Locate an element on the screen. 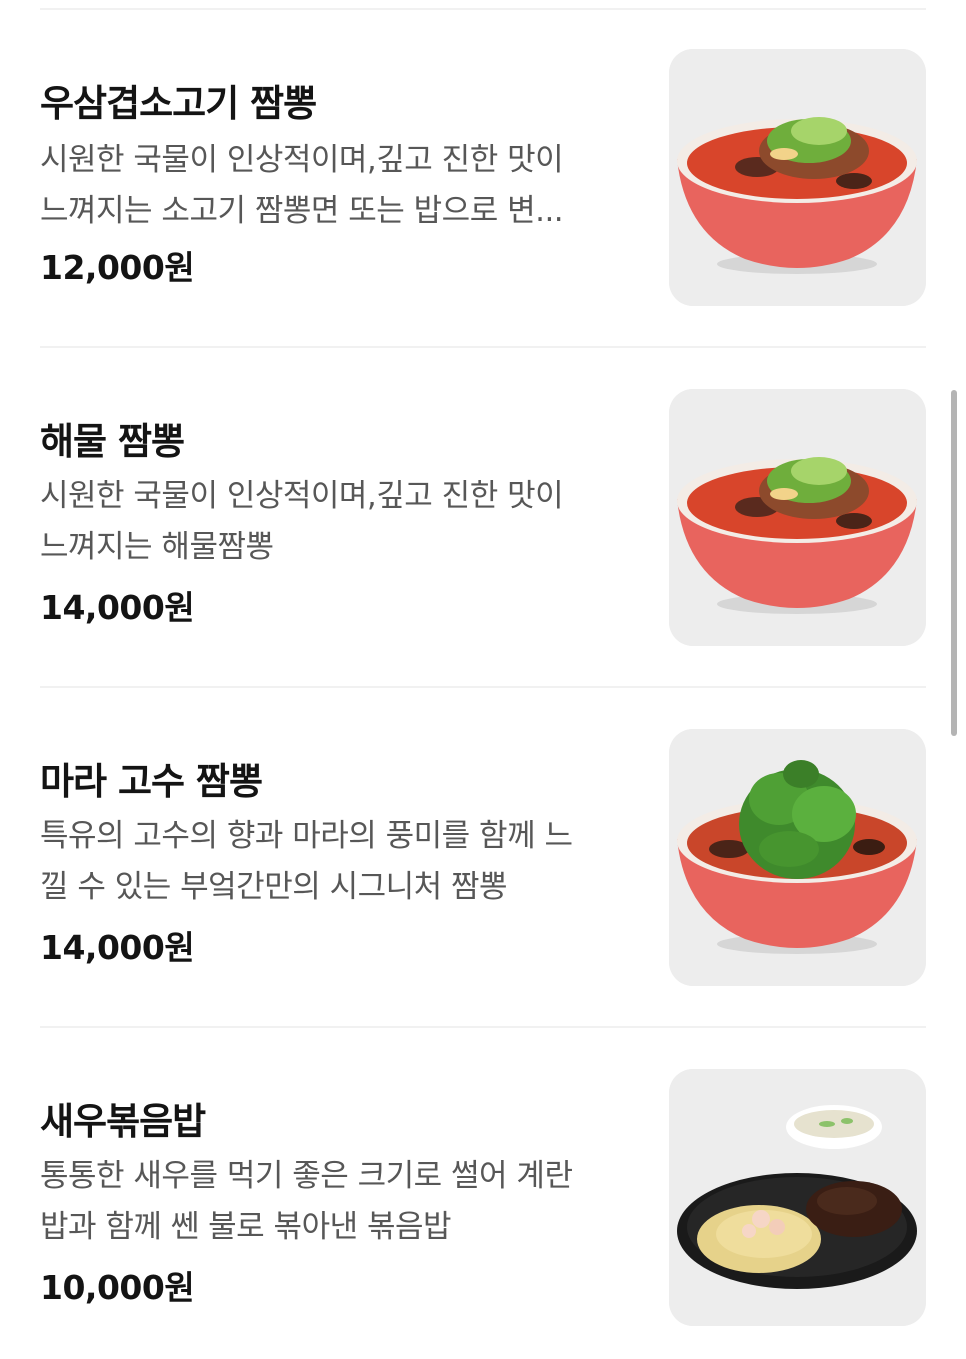 The image size is (966, 1359). description-line: 느껴지는 해물짬뽕 is located at coordinates (157, 547).